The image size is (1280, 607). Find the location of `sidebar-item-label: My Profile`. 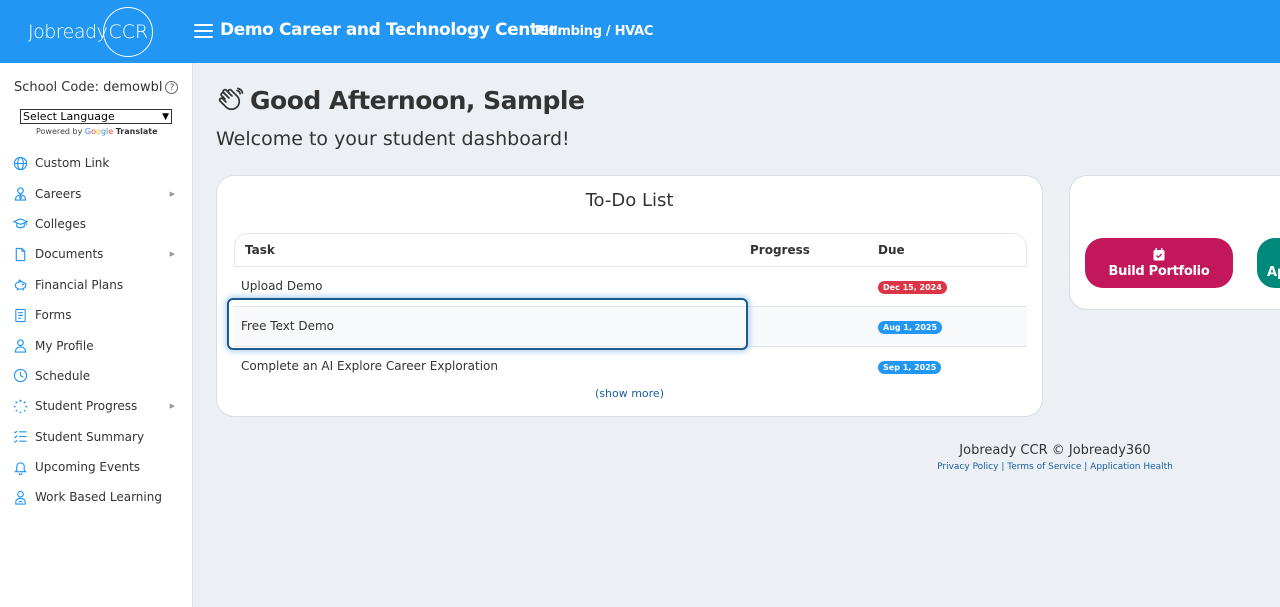

sidebar-item-label: My Profile is located at coordinates (64, 345).